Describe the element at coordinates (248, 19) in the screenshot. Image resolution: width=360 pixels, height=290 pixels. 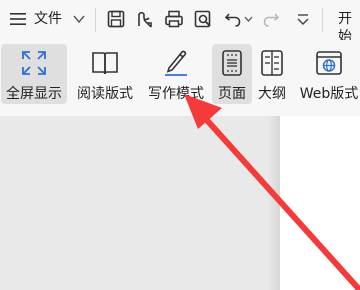
I see `undo-dropdown-icon` at that location.